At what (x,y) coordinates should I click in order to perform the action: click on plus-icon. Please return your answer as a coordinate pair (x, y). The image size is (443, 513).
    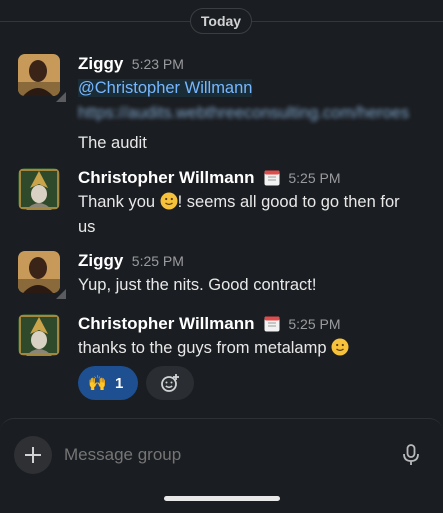
    Looking at the image, I should click on (33, 455).